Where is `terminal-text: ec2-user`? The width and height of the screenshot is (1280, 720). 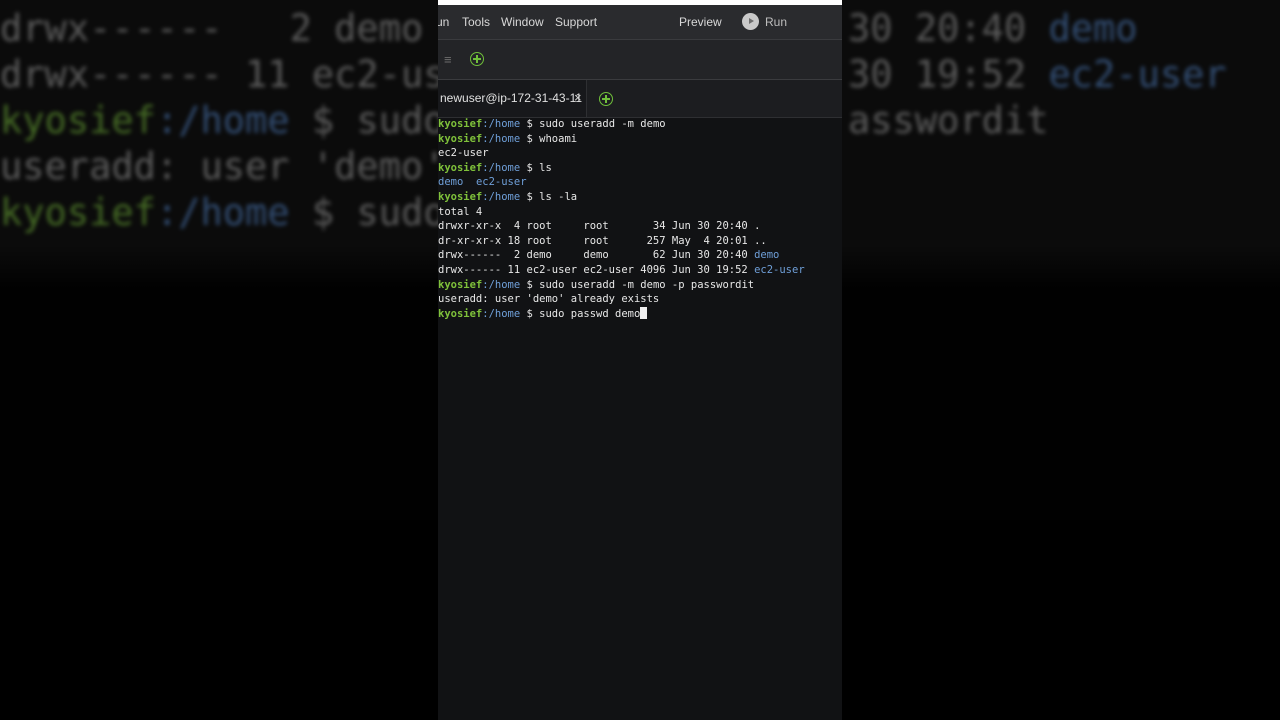 terminal-text: ec2-user is located at coordinates (463, 153).